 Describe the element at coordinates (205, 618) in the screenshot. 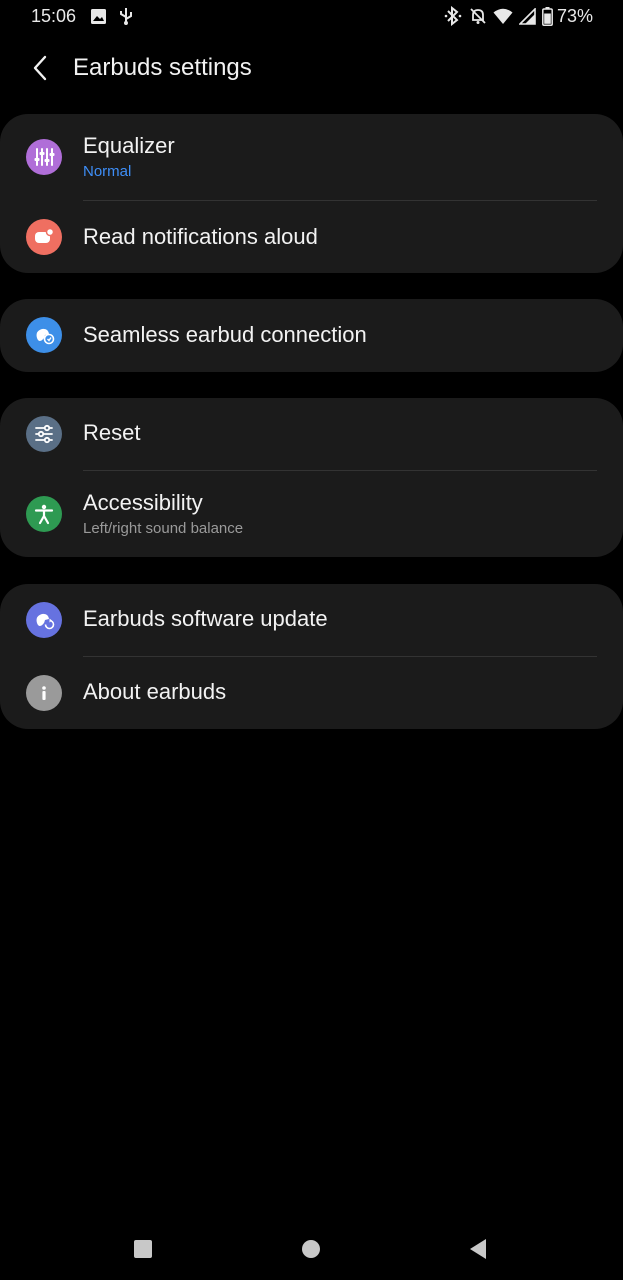

I see `software-update-title: Earbuds software update` at that location.